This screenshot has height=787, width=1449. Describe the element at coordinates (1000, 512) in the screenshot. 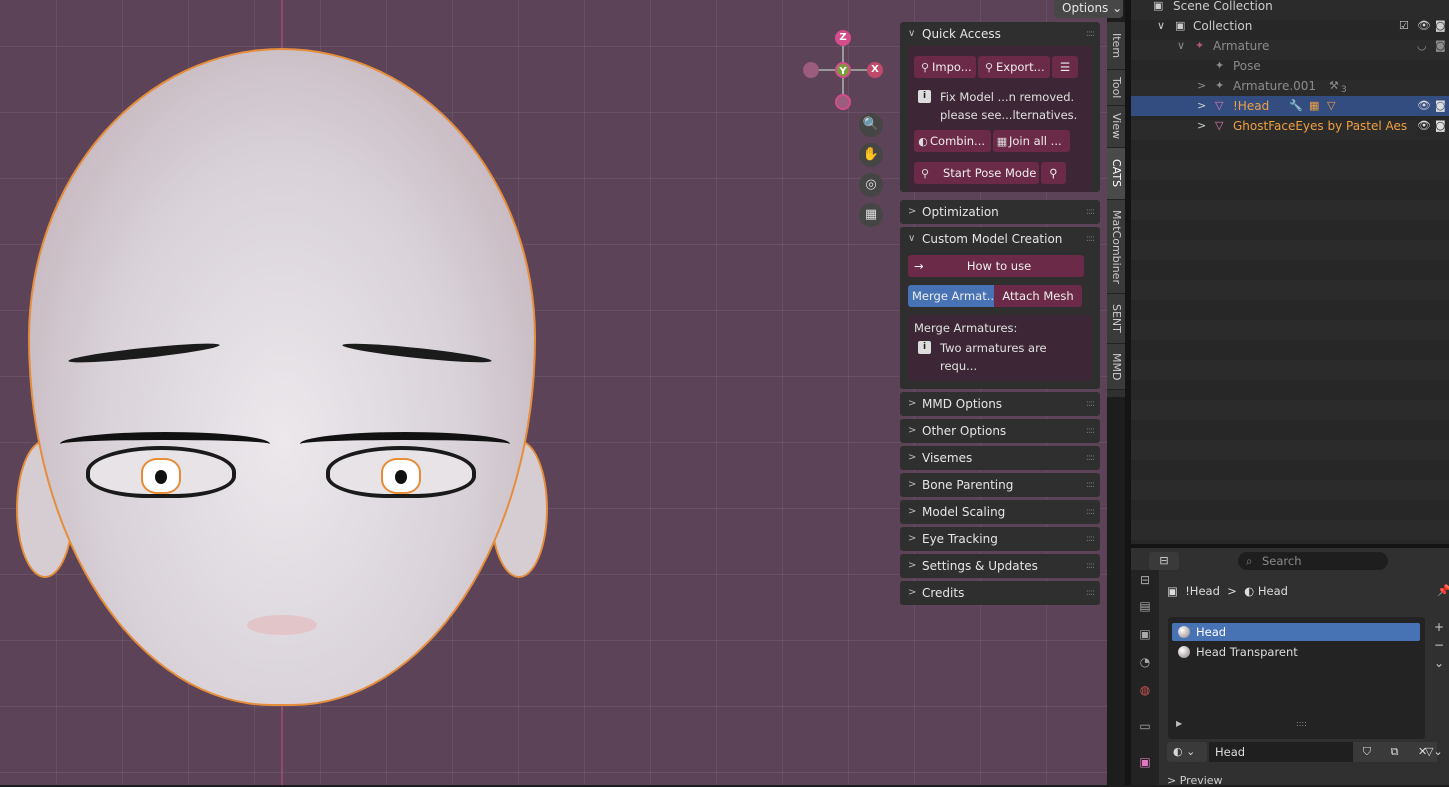

I see `collapsed-section: > Model Scaling::::` at that location.